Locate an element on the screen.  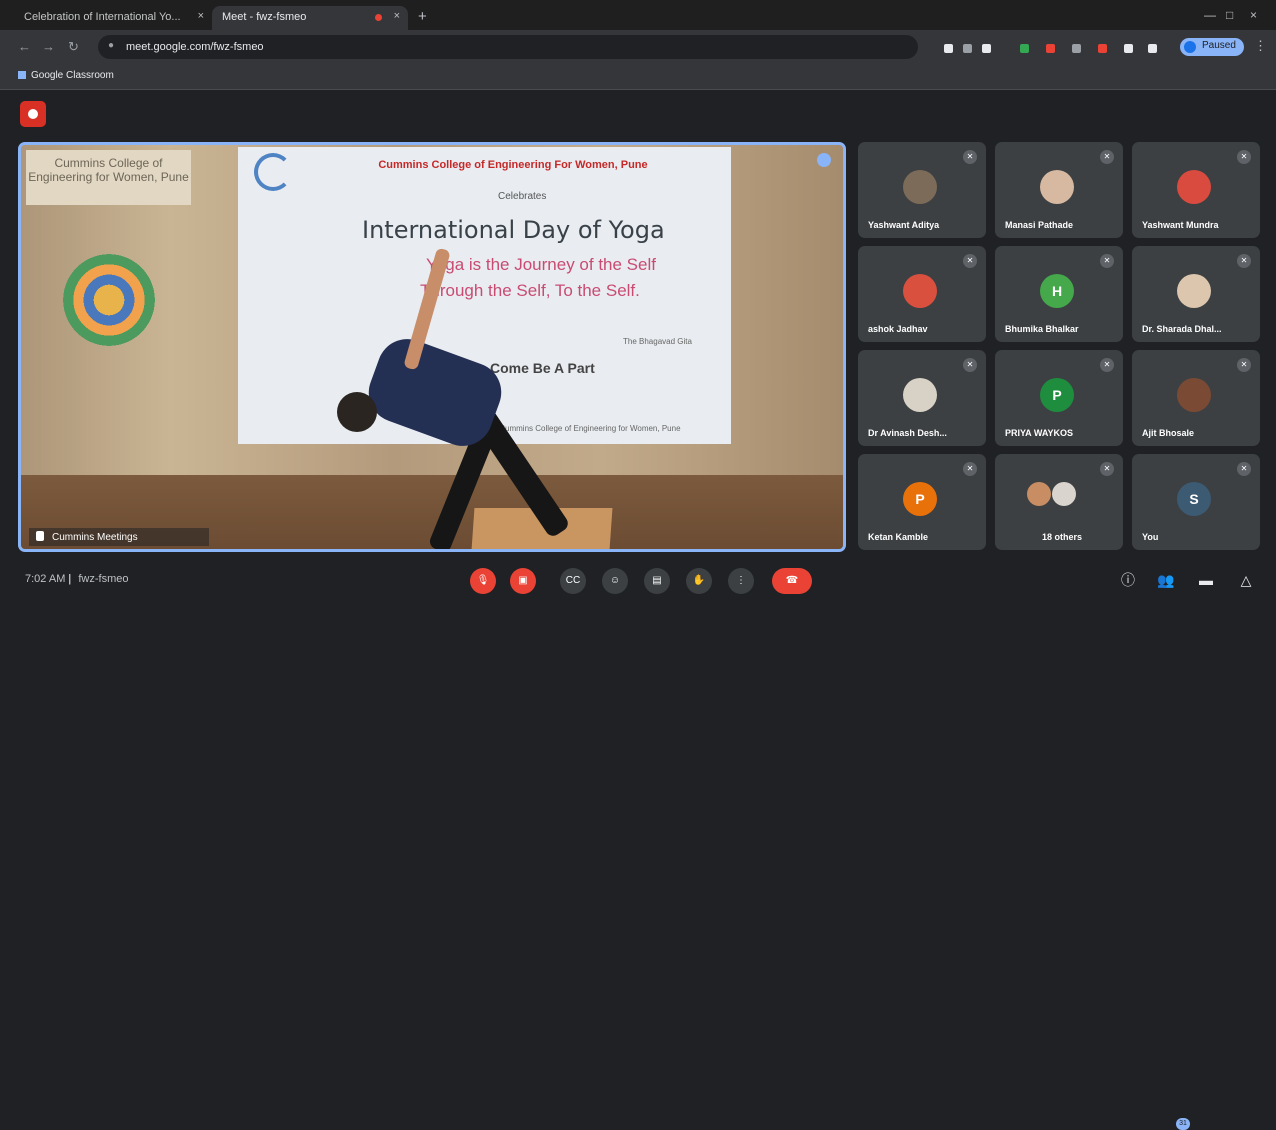
quote-line-two: Through the Self, To the Self. is located at coordinates (530, 290).